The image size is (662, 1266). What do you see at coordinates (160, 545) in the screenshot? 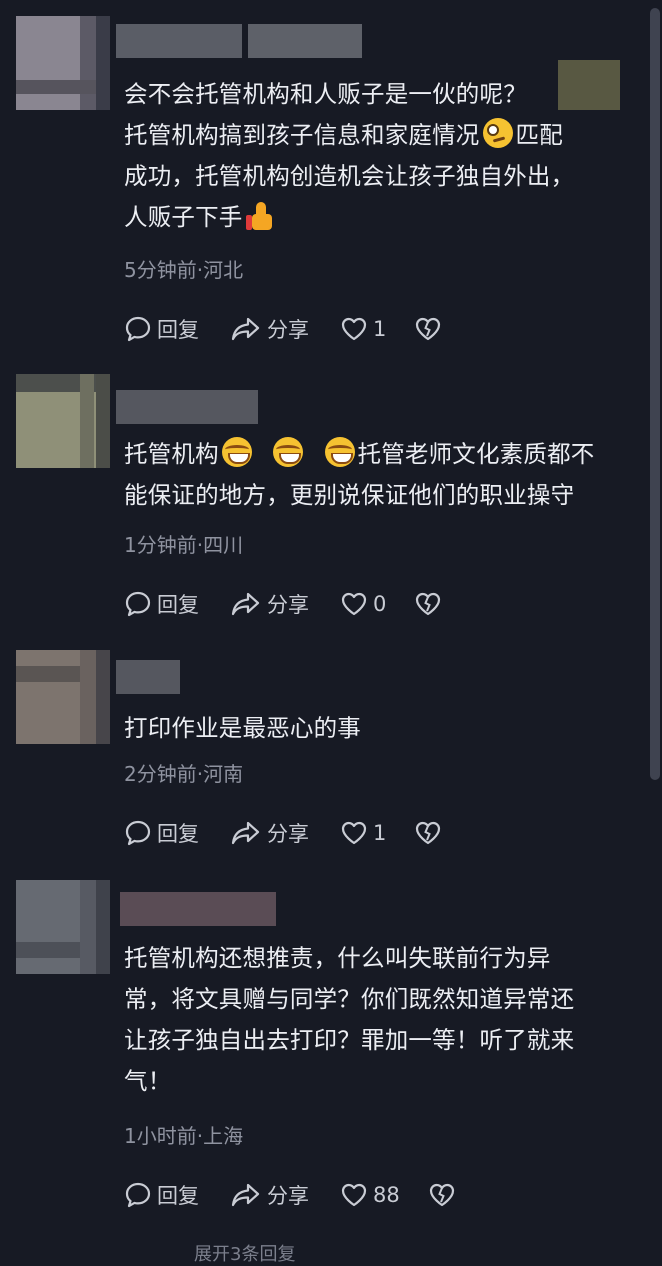
I see `comment-time: 1分钟前` at bounding box center [160, 545].